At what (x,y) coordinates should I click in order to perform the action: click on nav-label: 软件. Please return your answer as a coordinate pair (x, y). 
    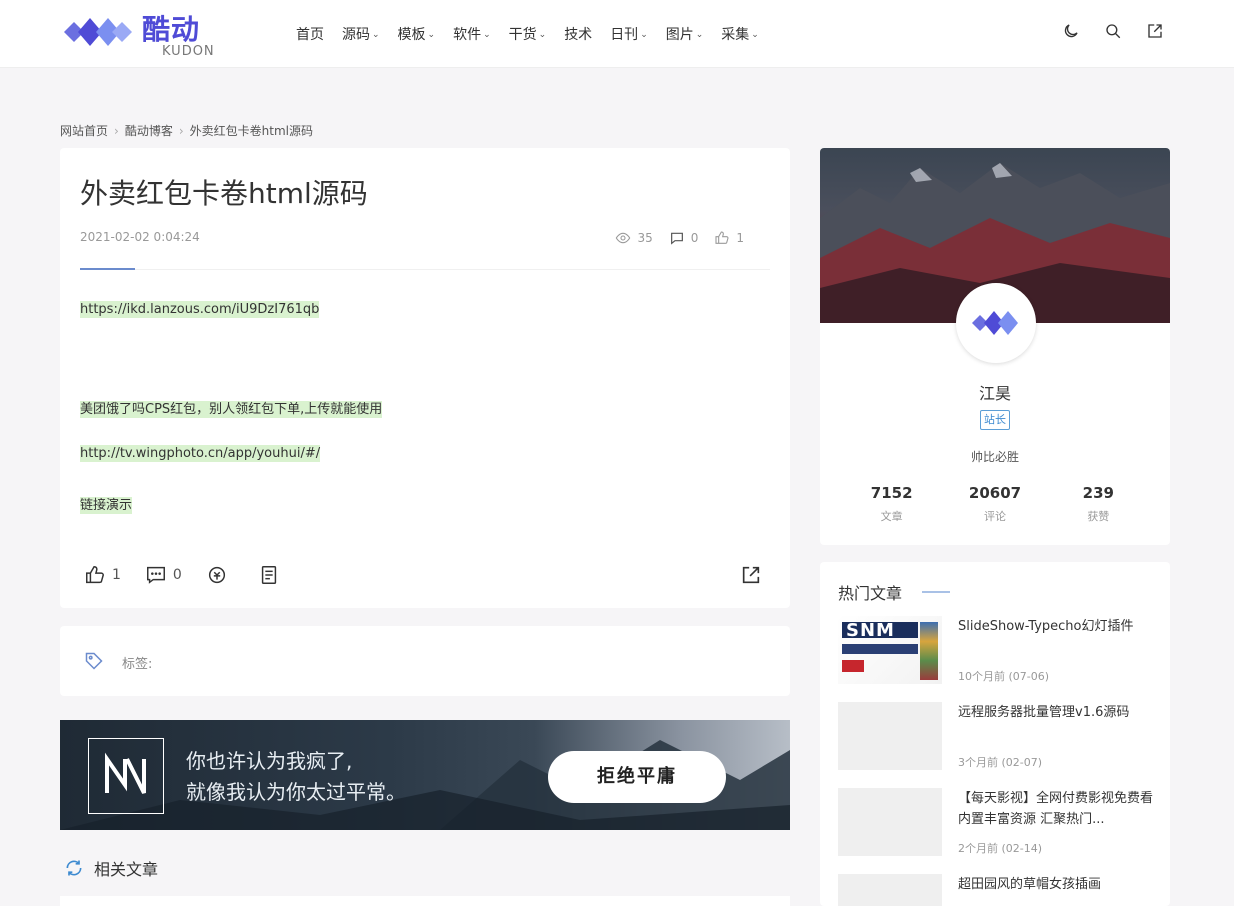
    Looking at the image, I should click on (467, 35).